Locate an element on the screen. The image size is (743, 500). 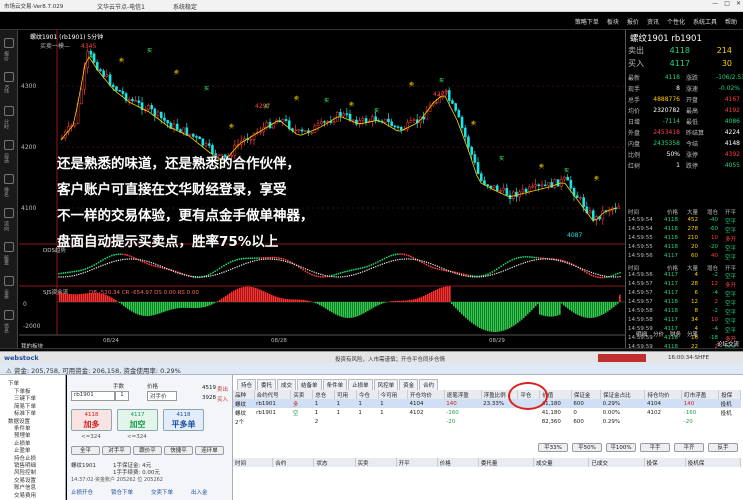
quote-tab-2: 财务 is located at coordinates (675, 334).